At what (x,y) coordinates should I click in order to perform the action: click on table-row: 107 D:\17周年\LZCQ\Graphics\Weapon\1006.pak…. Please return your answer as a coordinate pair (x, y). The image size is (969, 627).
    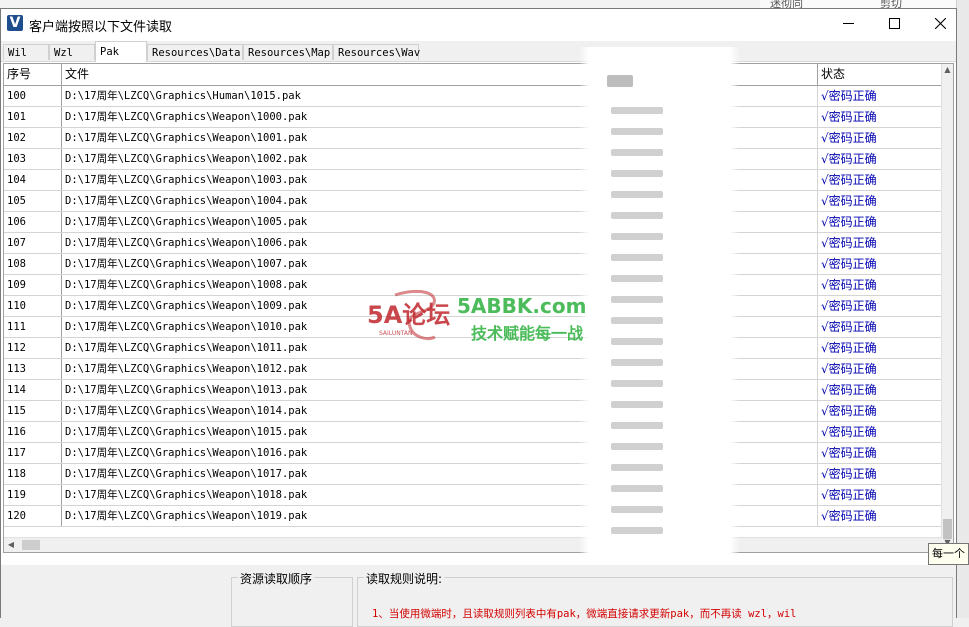
    Looking at the image, I should click on (473, 243).